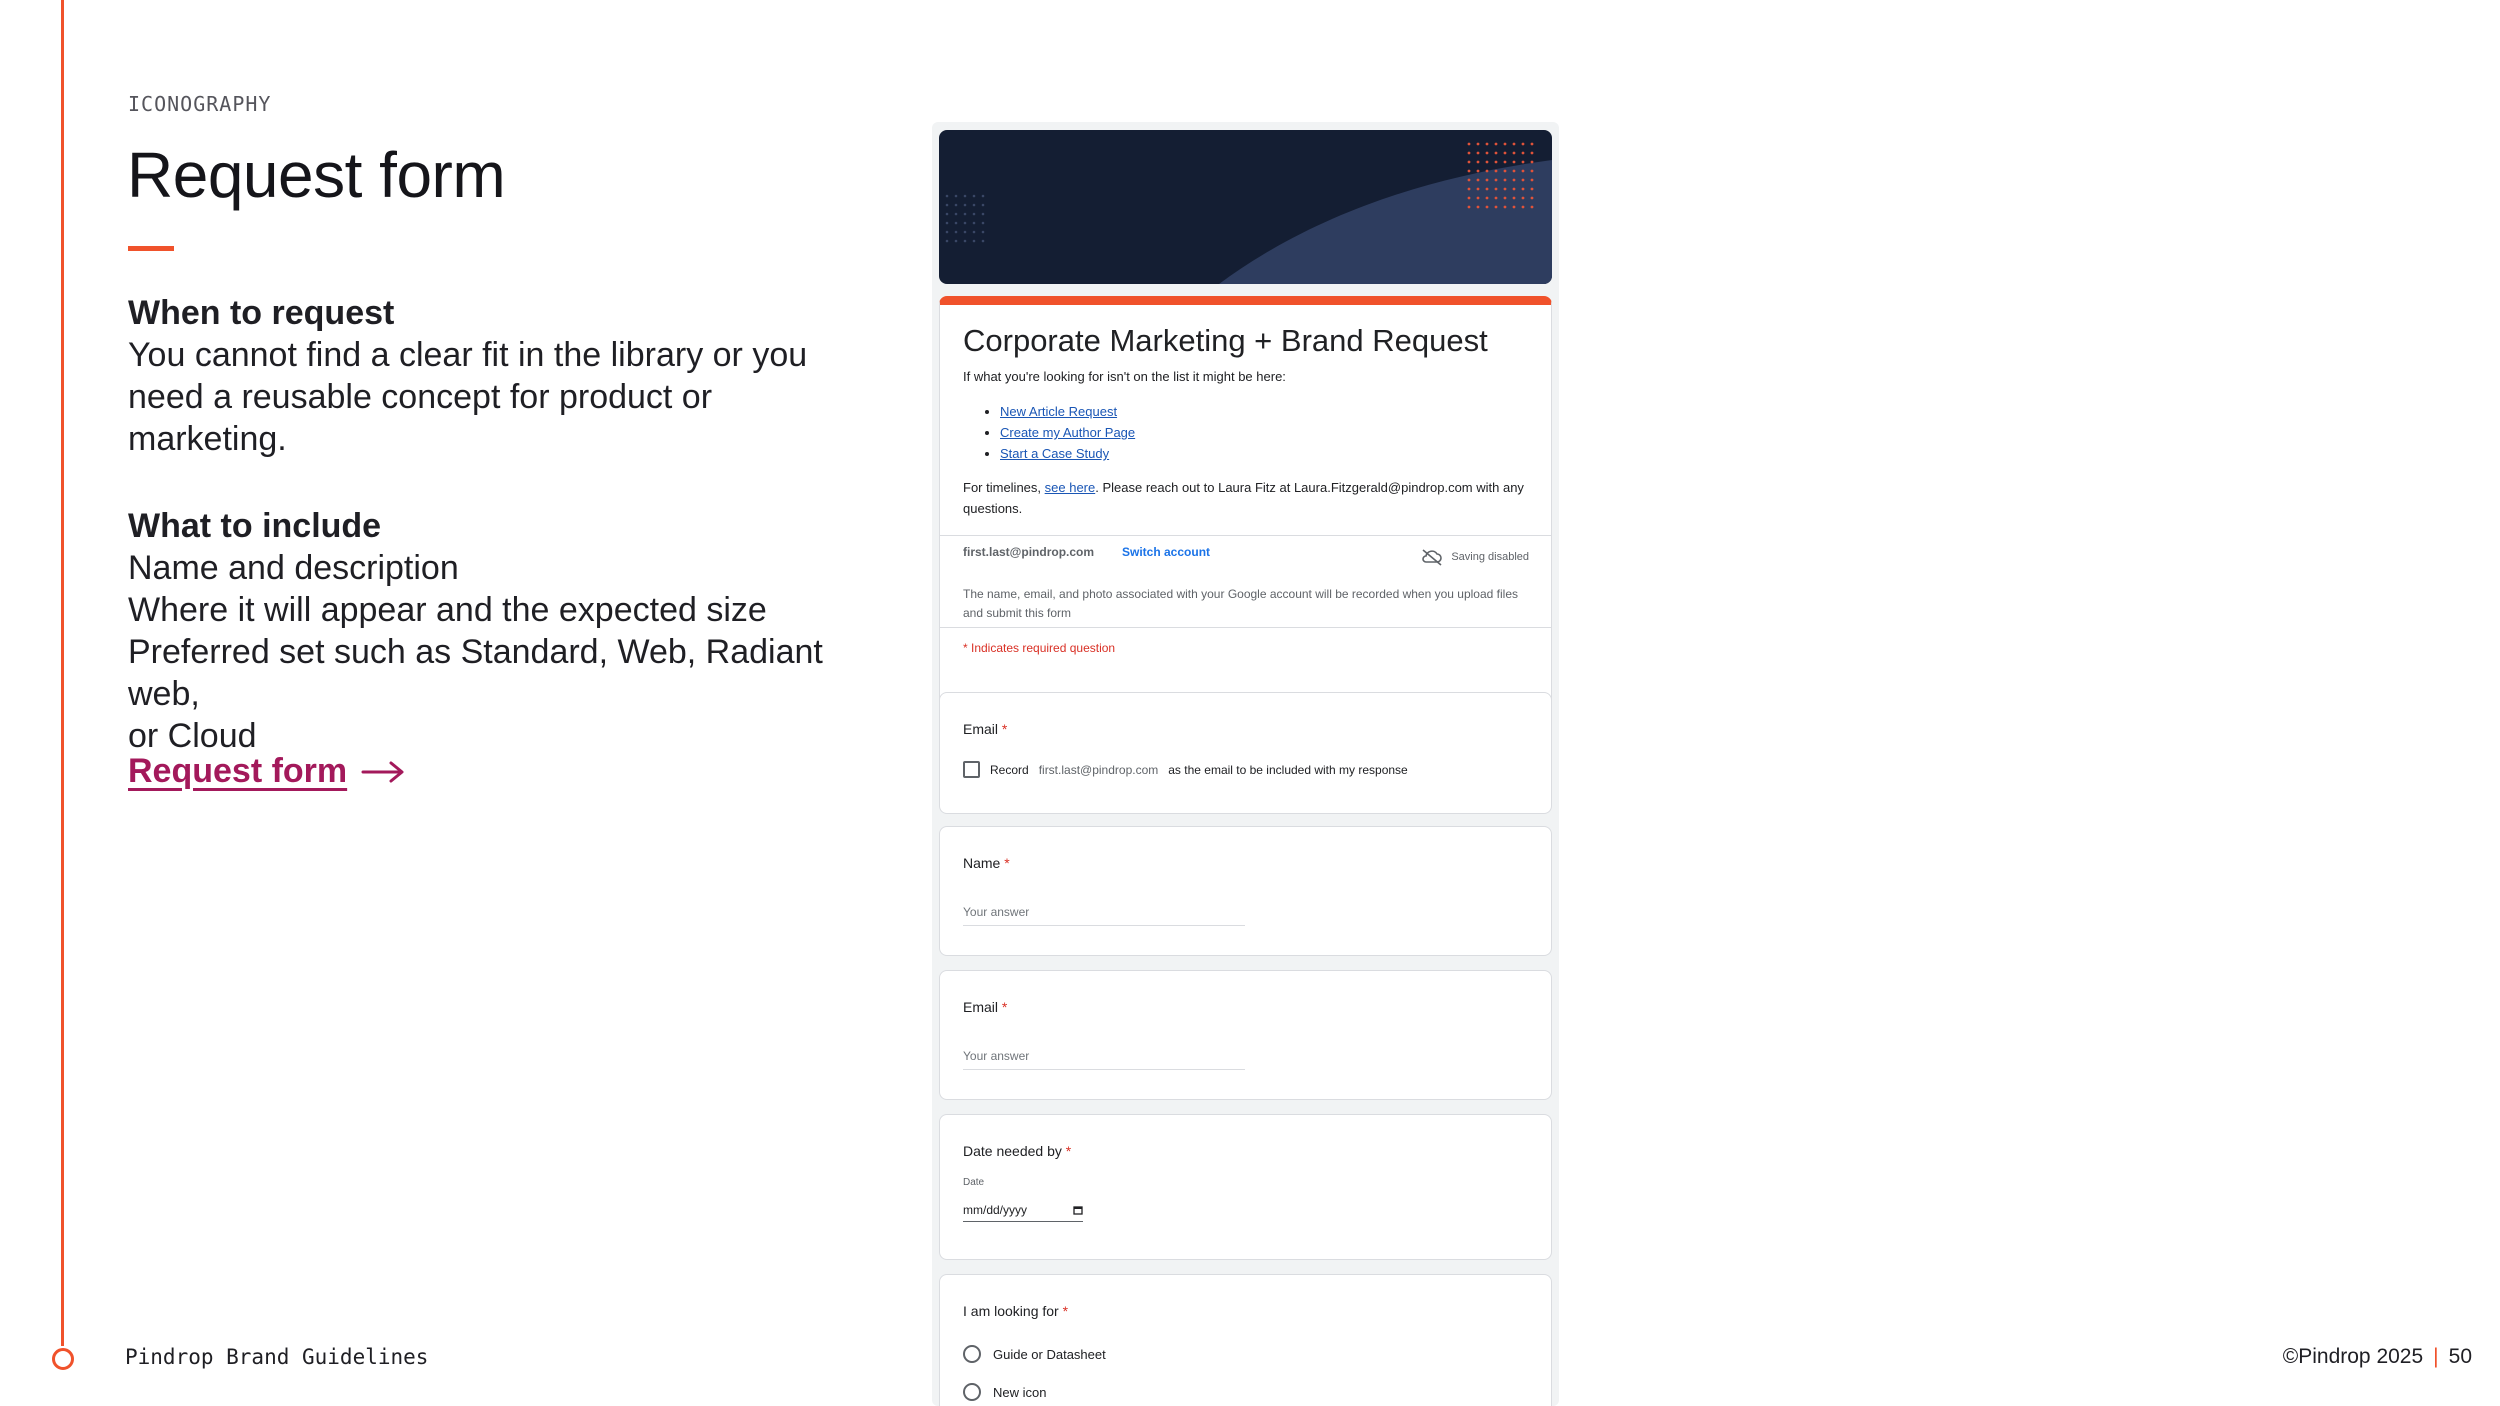 The image size is (2500, 1406). What do you see at coordinates (192, 736) in the screenshot?
I see `what-line: or Cloud` at bounding box center [192, 736].